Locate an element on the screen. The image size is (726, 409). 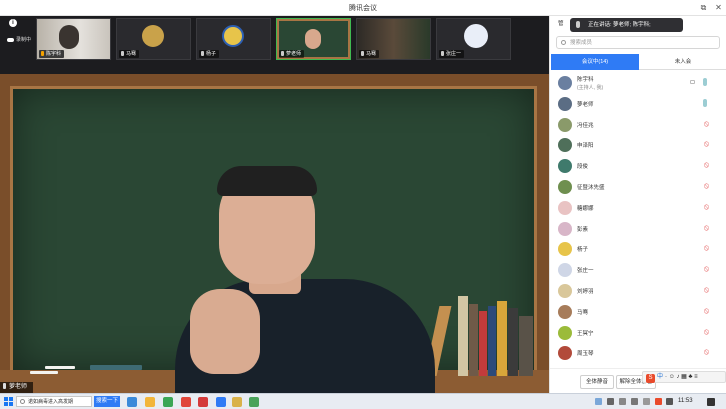
video-thumbnail-active: 萝老师 is located at coordinates (313, 39).